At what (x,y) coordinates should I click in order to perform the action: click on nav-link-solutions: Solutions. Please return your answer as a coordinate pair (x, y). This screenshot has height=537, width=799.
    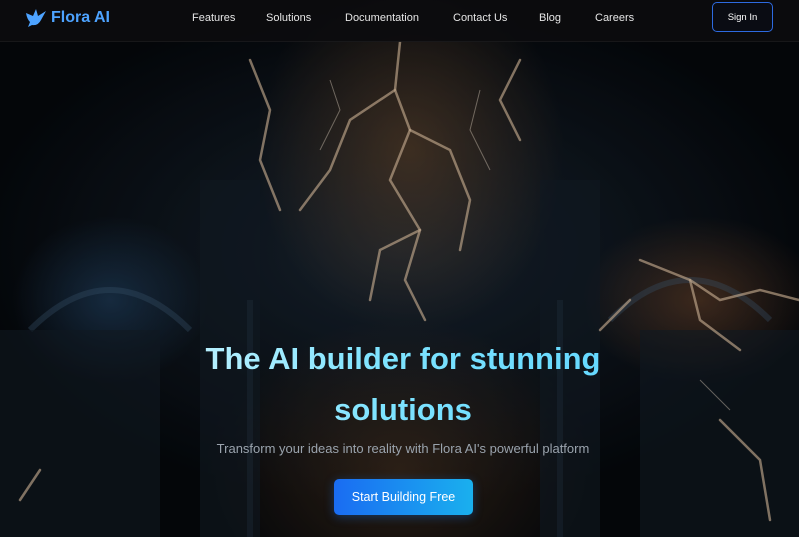
    Looking at the image, I should click on (288, 18).